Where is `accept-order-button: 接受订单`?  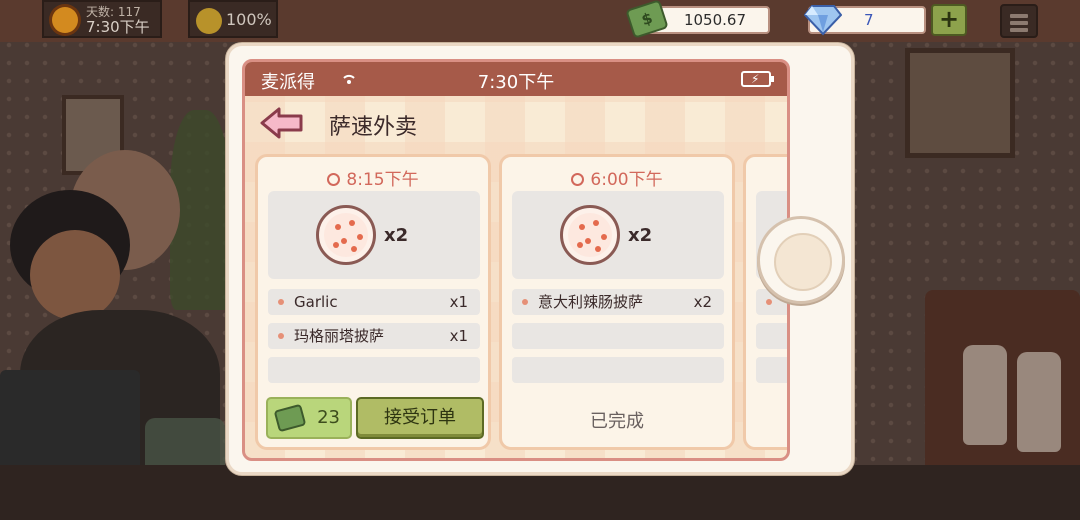
accept-order-button: 接受订单 is located at coordinates (420, 418).